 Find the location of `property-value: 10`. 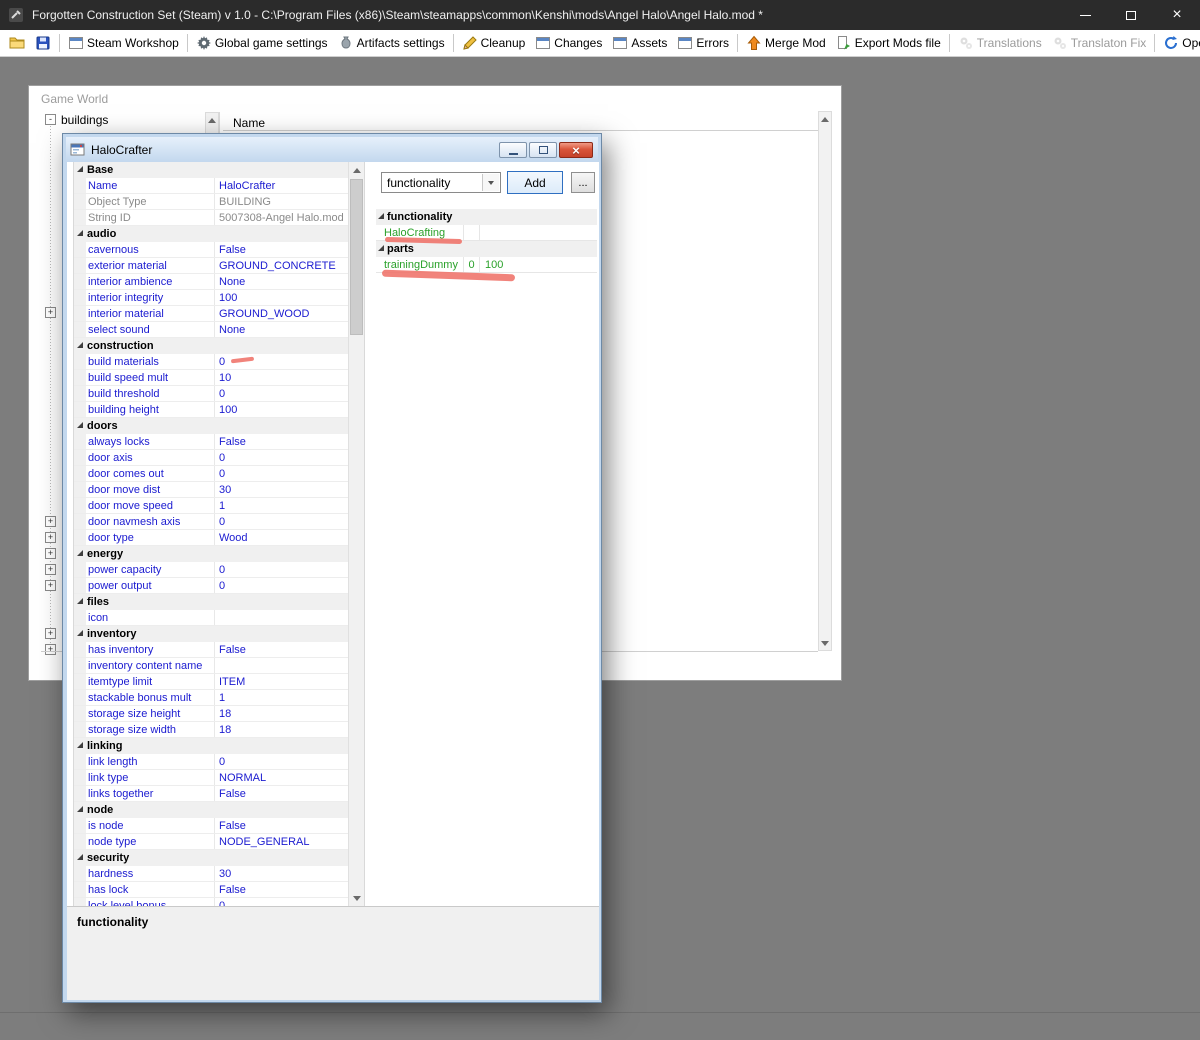

property-value: 10 is located at coordinates (282, 378).